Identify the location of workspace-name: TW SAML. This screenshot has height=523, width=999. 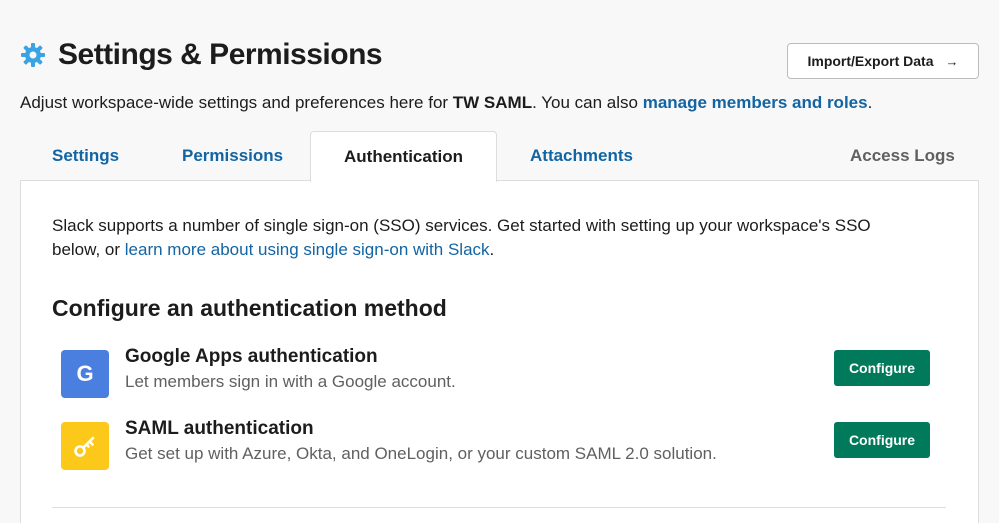
(492, 102).